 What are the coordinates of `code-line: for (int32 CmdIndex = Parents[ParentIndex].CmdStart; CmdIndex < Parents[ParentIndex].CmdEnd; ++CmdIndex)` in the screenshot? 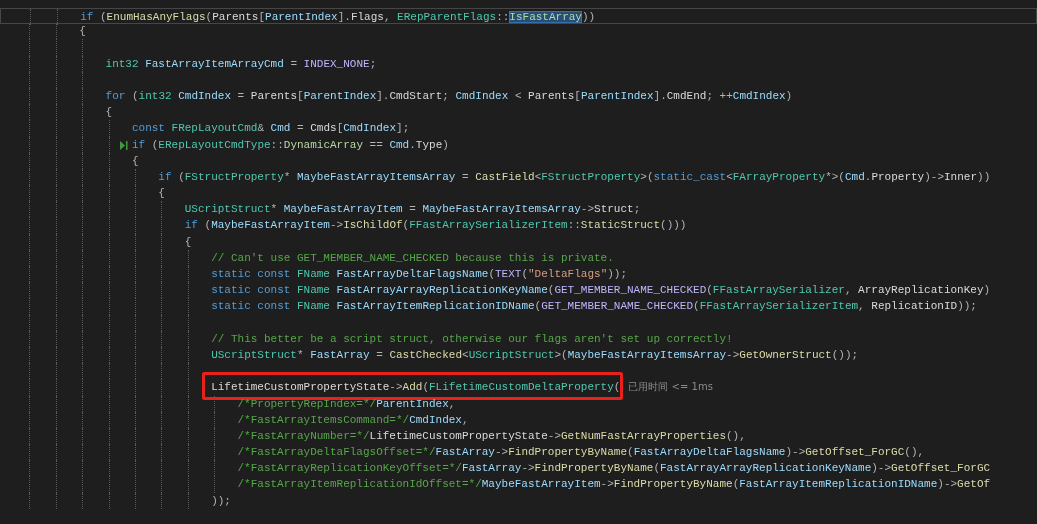 It's located at (449, 96).